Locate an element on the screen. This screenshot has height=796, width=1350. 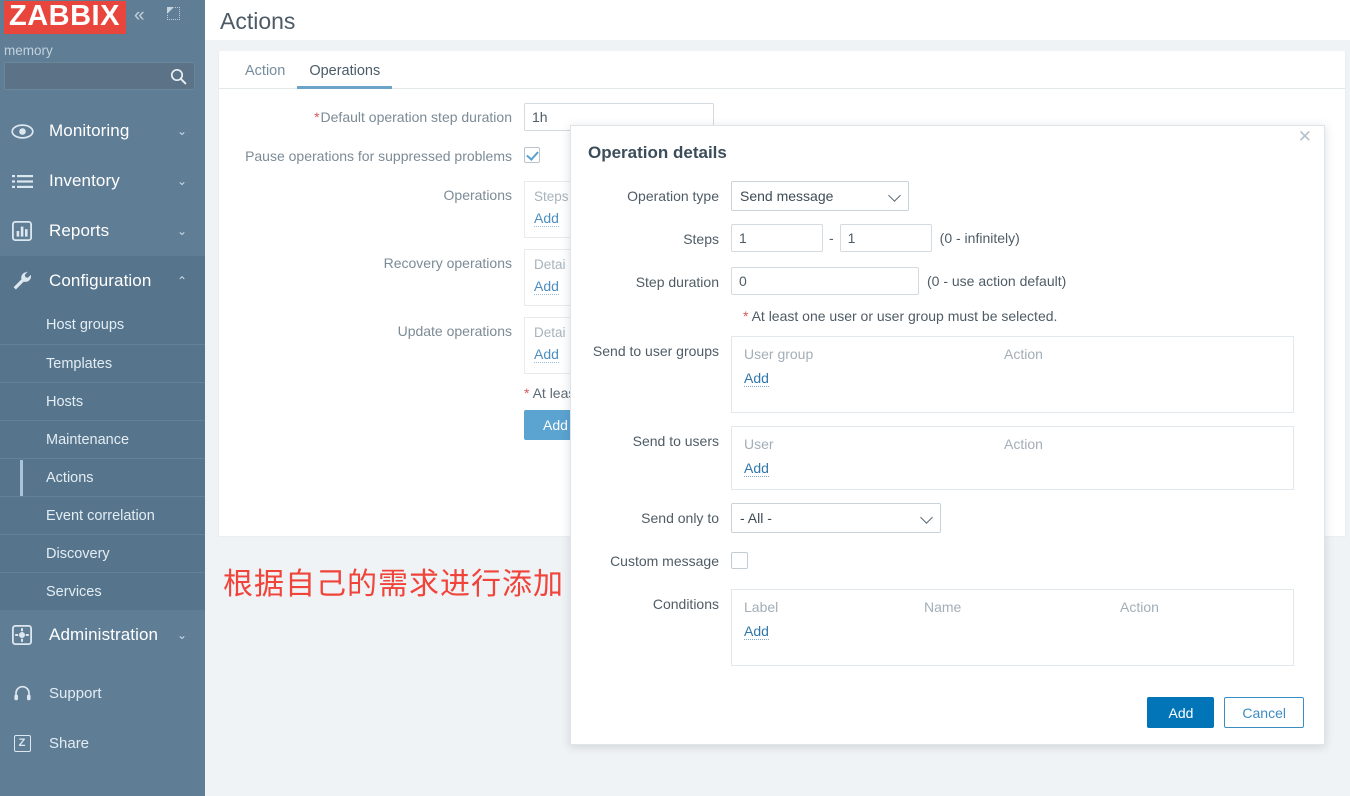
sidebar-subitem-label: Hosts is located at coordinates (65, 402).